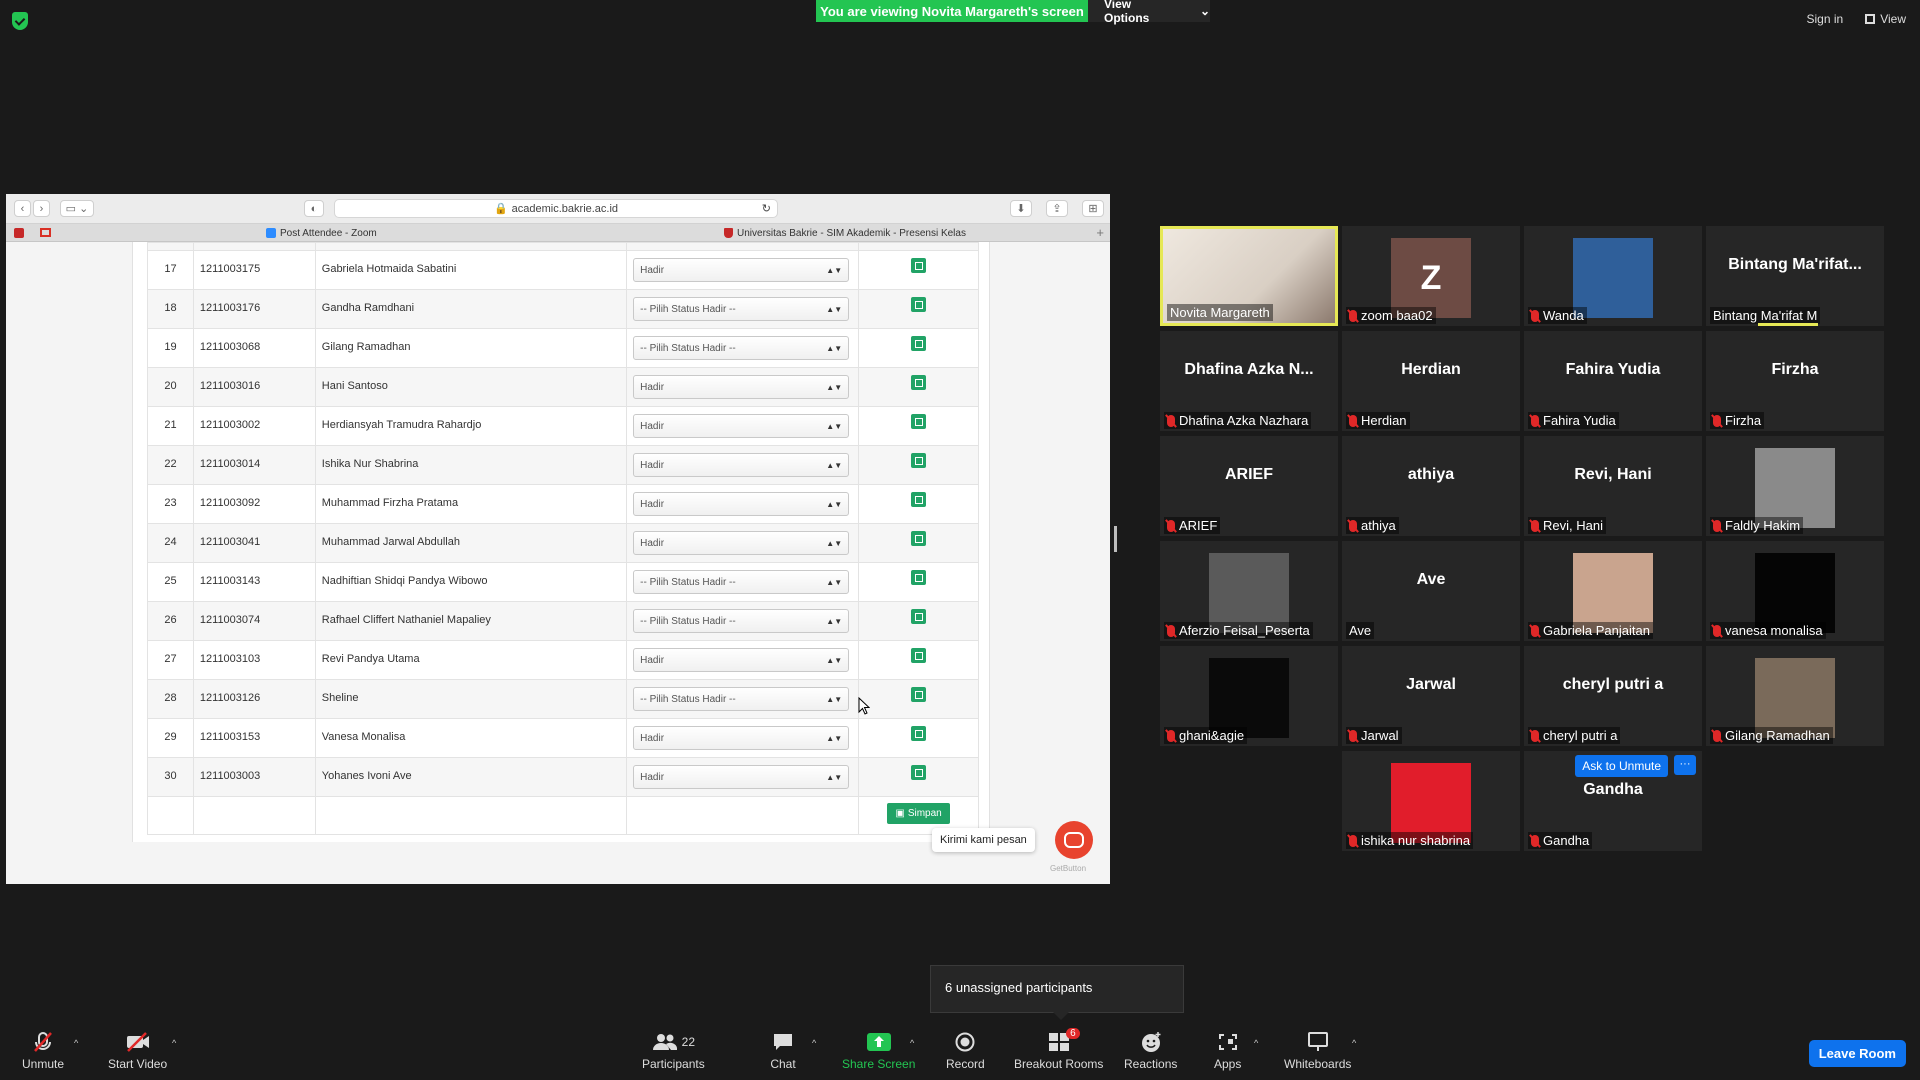  What do you see at coordinates (766, 208) in the screenshot?
I see `reload-icon: ↻` at bounding box center [766, 208].